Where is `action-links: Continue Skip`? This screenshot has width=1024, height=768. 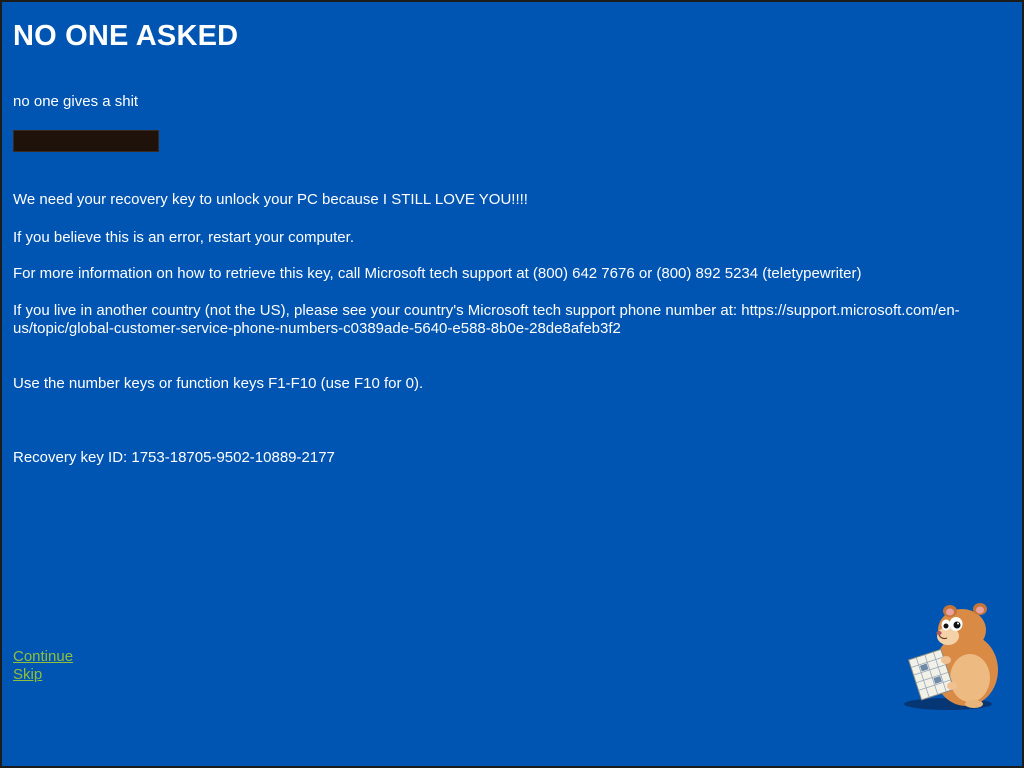
action-links: Continue Skip is located at coordinates (43, 666).